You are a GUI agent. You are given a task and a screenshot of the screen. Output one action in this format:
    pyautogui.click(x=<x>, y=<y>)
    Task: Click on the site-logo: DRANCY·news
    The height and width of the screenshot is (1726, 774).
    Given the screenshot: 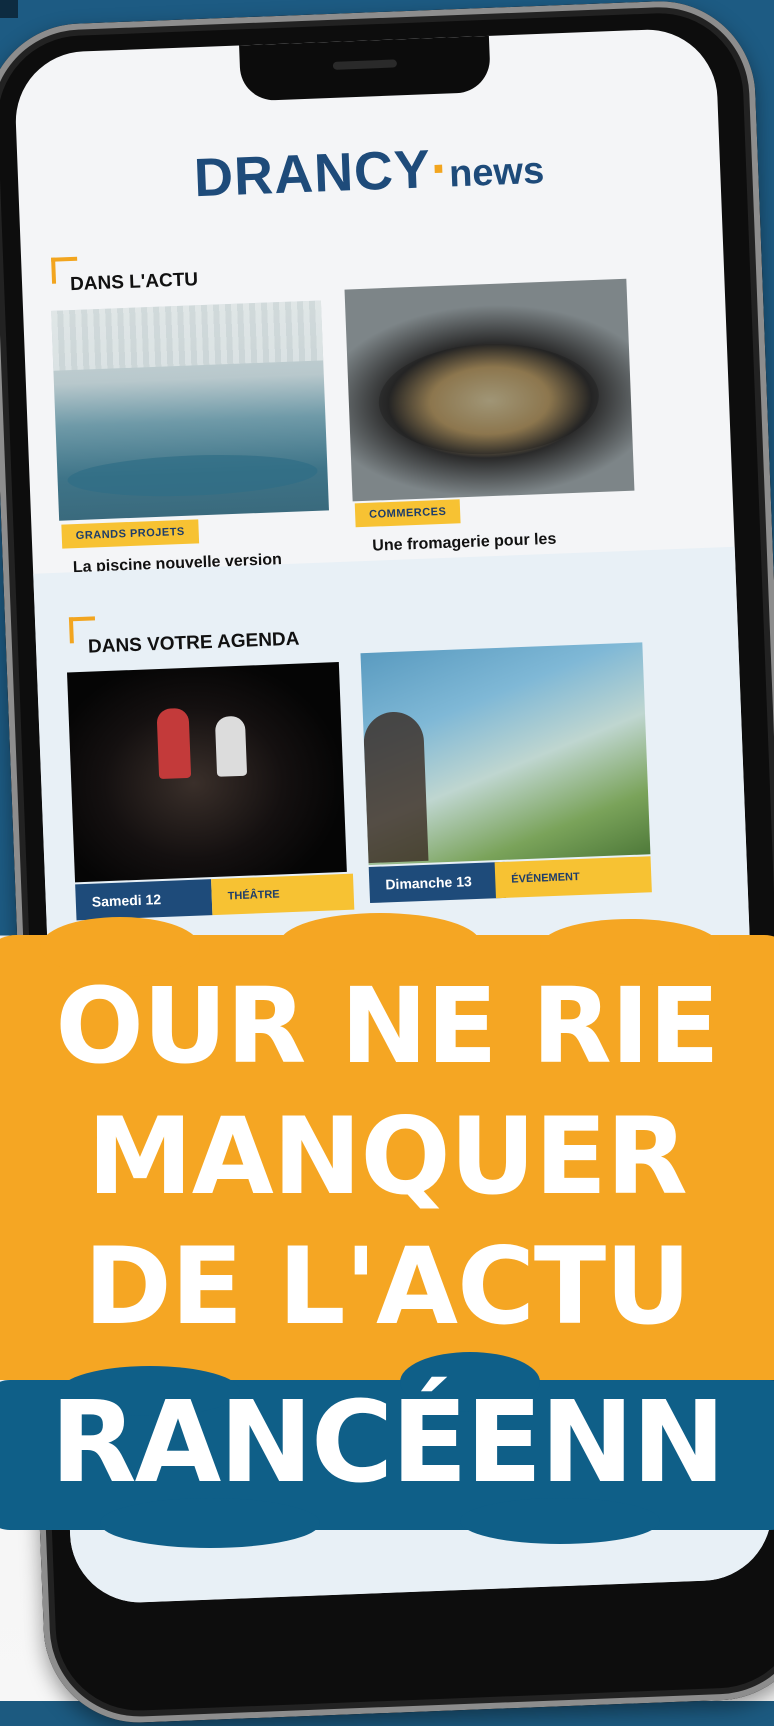 What is the action you would take?
    pyautogui.click(x=369, y=171)
    